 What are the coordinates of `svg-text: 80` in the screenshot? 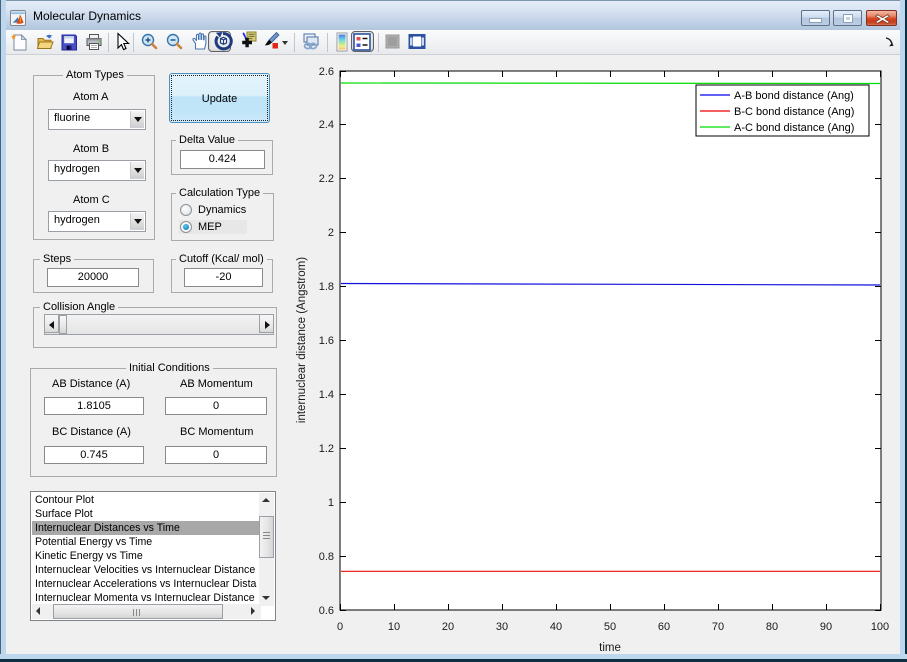 It's located at (772, 627).